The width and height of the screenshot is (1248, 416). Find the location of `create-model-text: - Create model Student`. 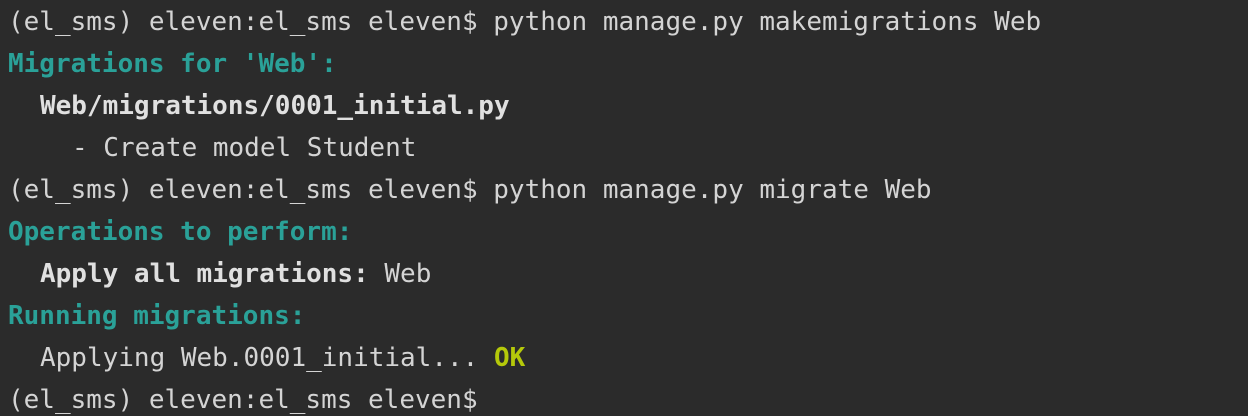

create-model-text: - Create model Student is located at coordinates (244, 148).